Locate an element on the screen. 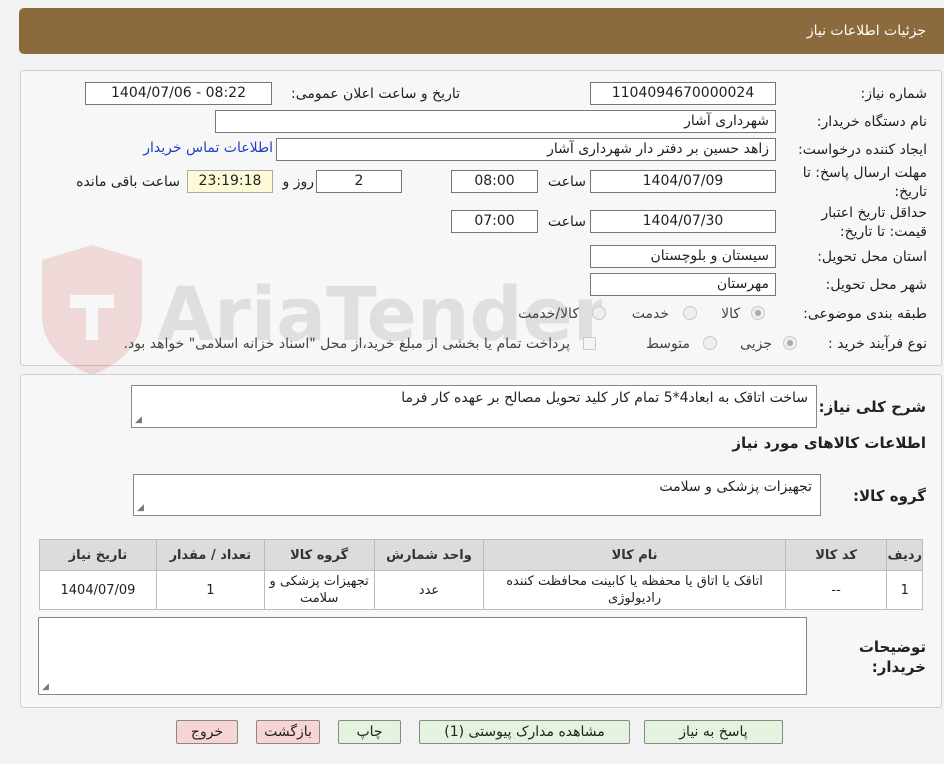 The height and width of the screenshot is (764, 944). cell-group: تجهیزات پزشکی و سلامت is located at coordinates (319, 590).